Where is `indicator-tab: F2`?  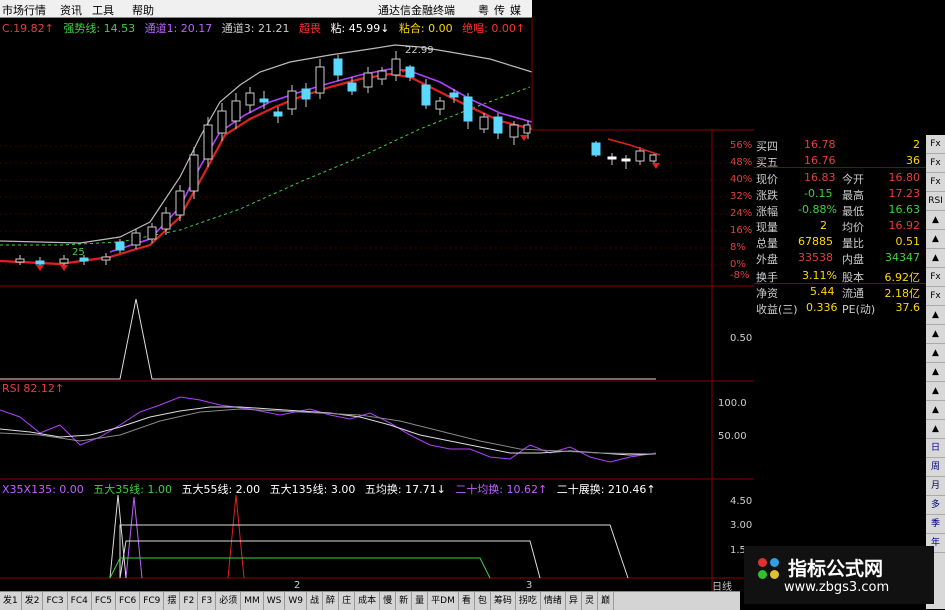
indicator-tab: F2 is located at coordinates (189, 601).